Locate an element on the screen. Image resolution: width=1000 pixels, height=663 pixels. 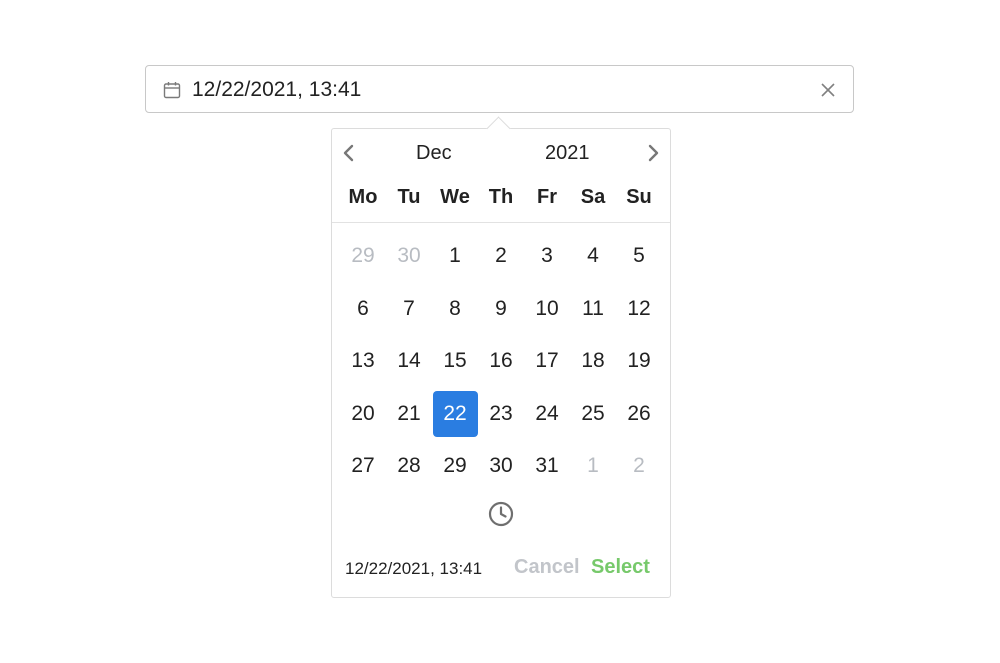
day-cell: 18 is located at coordinates (593, 361).